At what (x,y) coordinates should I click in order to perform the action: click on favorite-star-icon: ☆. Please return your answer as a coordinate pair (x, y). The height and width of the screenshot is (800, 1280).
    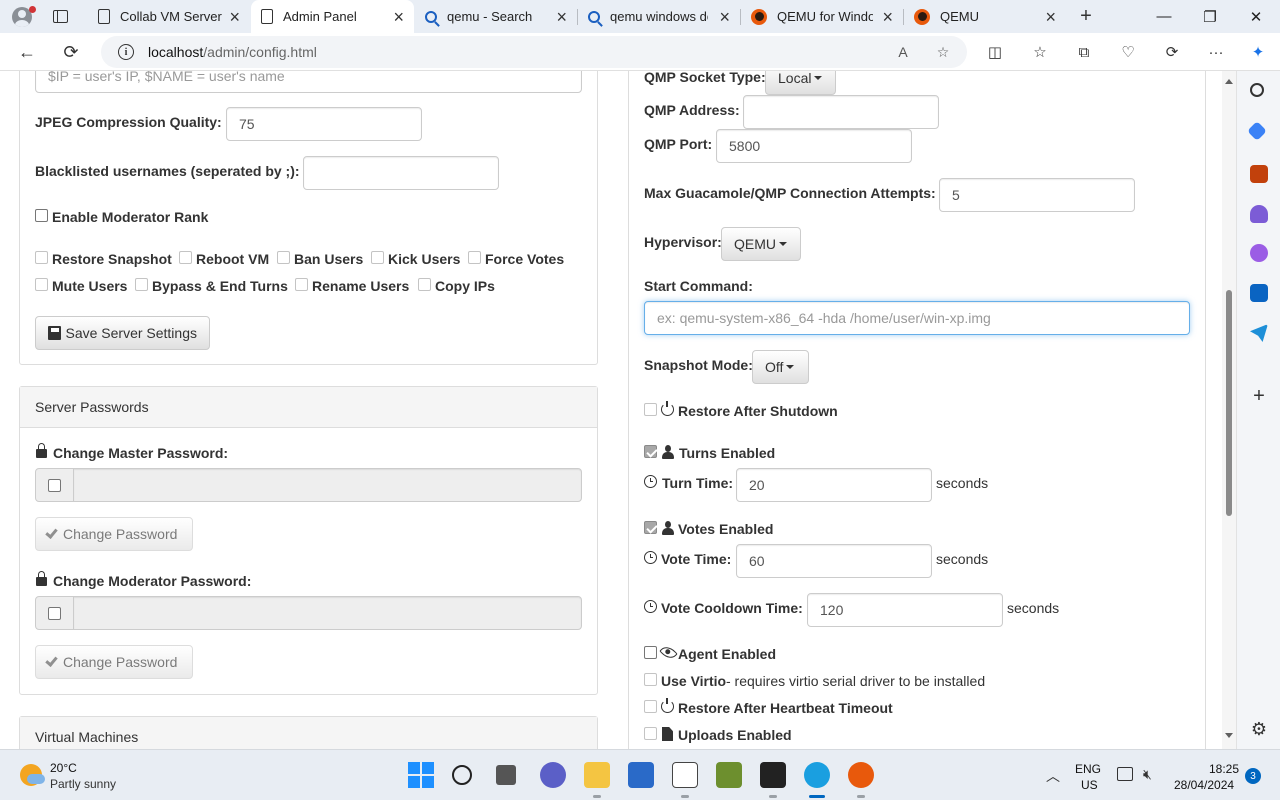
    Looking at the image, I should click on (943, 52).